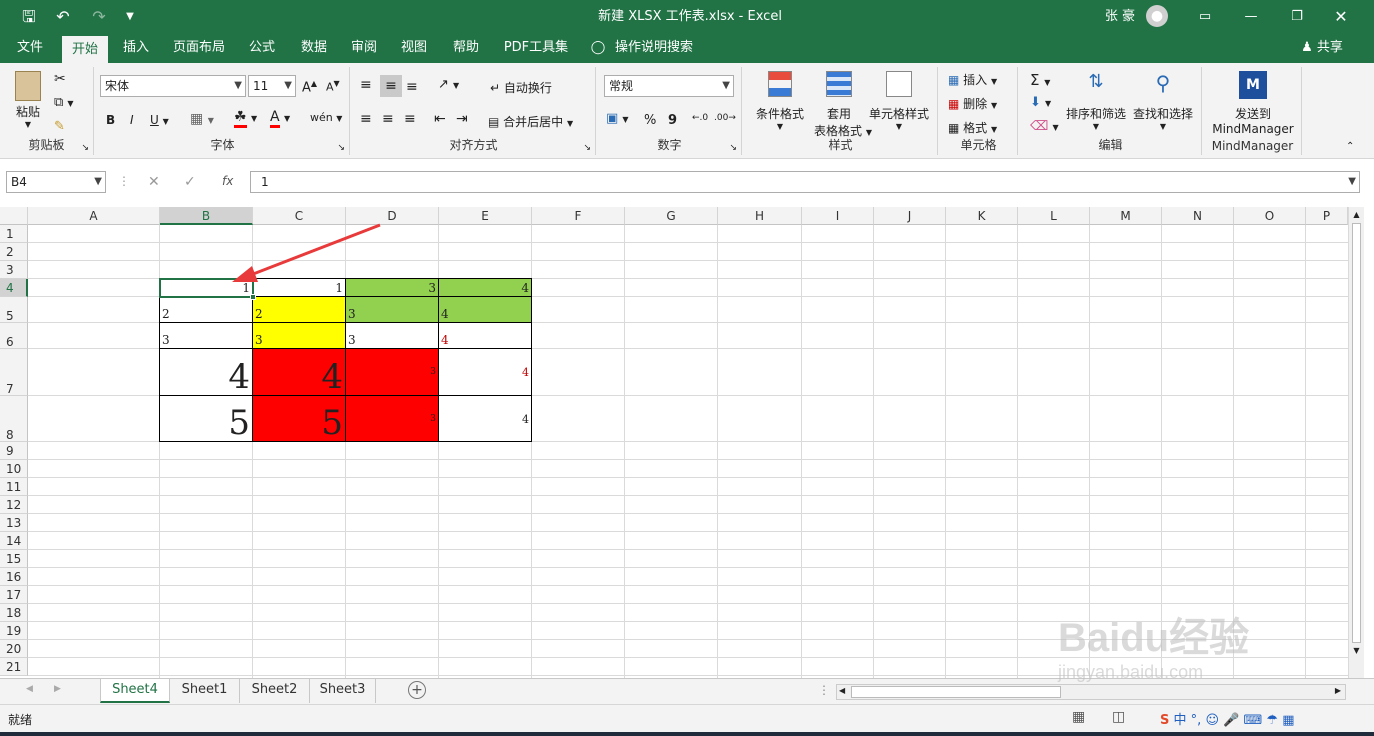 Image resolution: width=1374 pixels, height=736 pixels. Describe the element at coordinates (262, 48) in the screenshot. I see `tab-formulas: 公式` at that location.